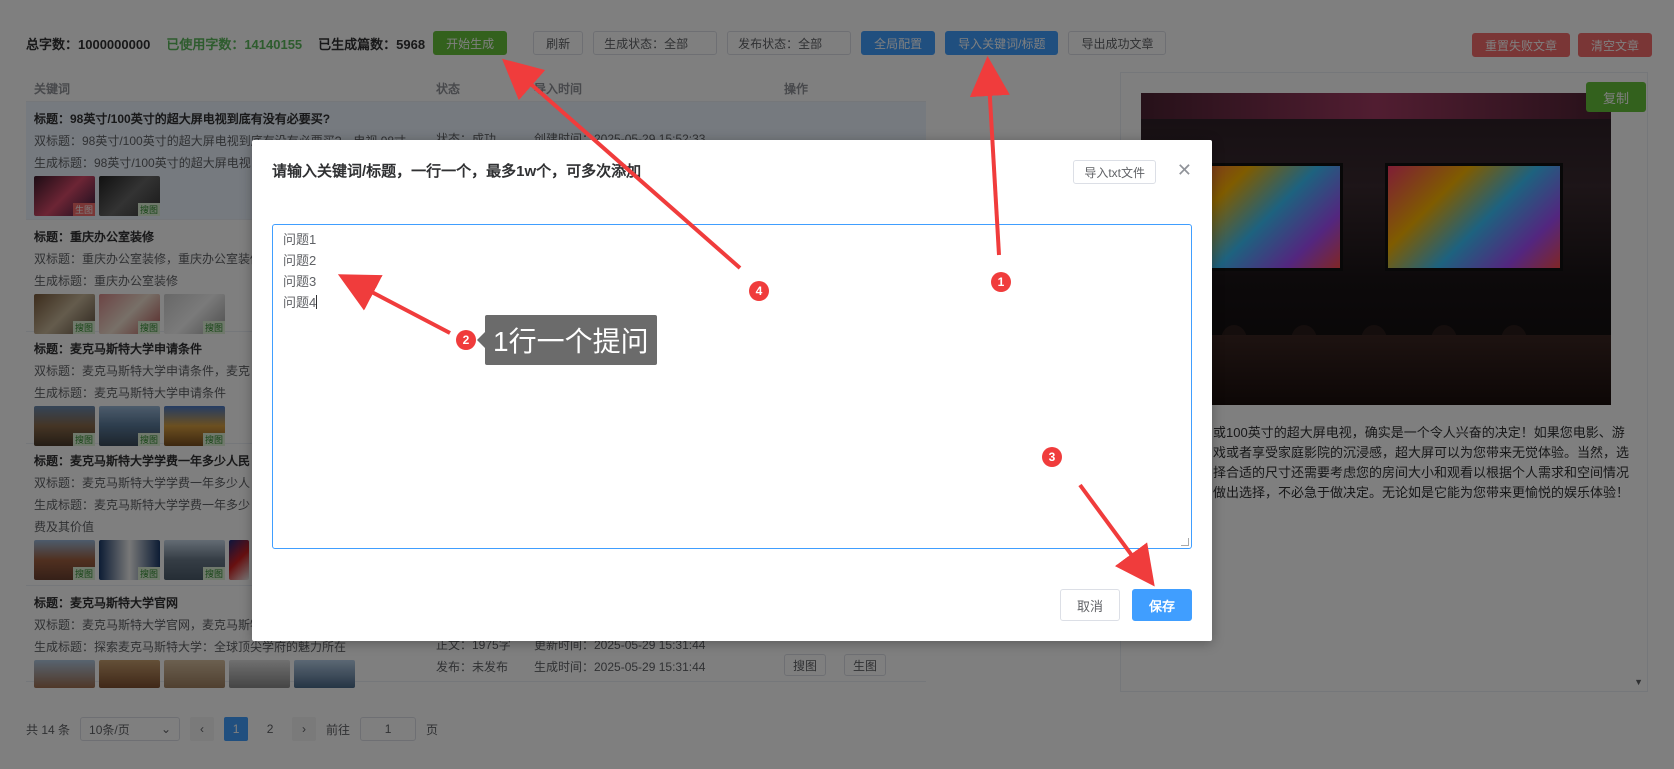 Image resolution: width=1674 pixels, height=769 pixels. What do you see at coordinates (1052, 457) in the screenshot?
I see `step-number-3: 3` at bounding box center [1052, 457].